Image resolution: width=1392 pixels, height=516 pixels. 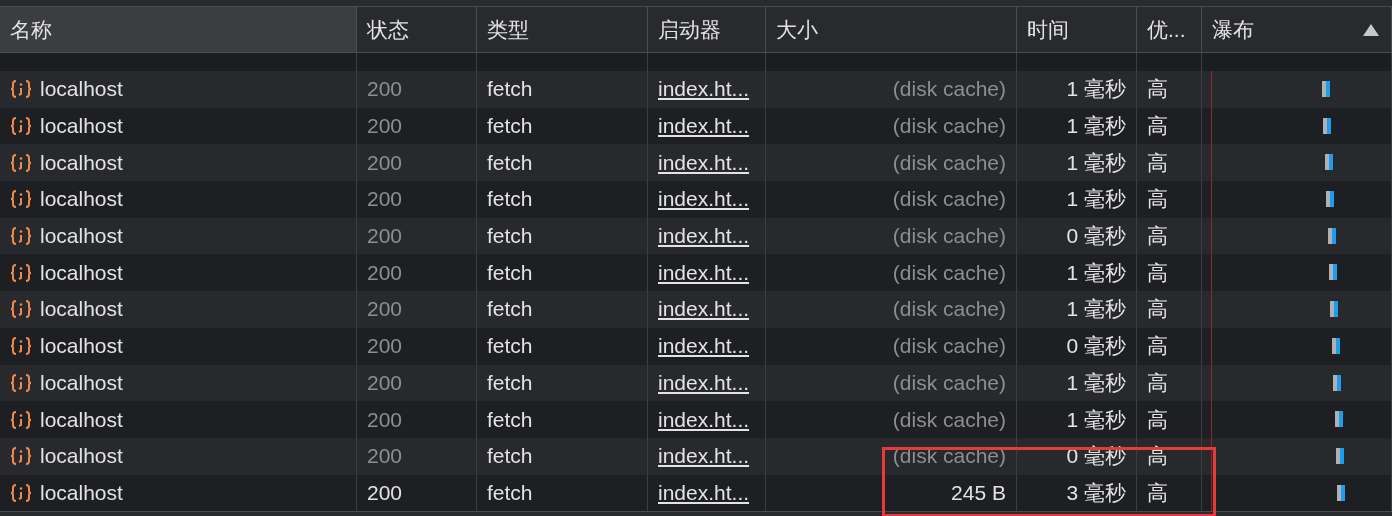 What do you see at coordinates (417, 29) in the screenshot?
I see `column-header: 状态` at bounding box center [417, 29].